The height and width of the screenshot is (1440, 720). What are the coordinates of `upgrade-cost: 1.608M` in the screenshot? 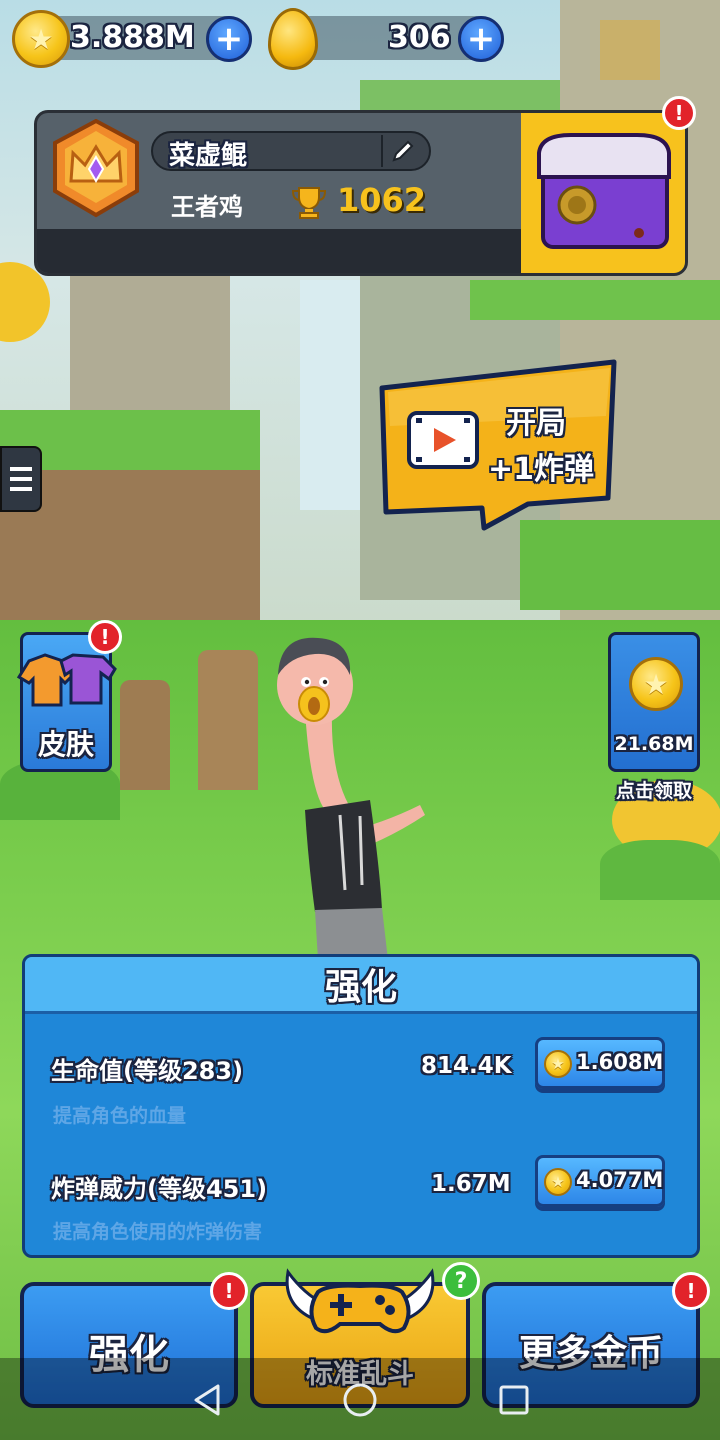 It's located at (620, 1062).